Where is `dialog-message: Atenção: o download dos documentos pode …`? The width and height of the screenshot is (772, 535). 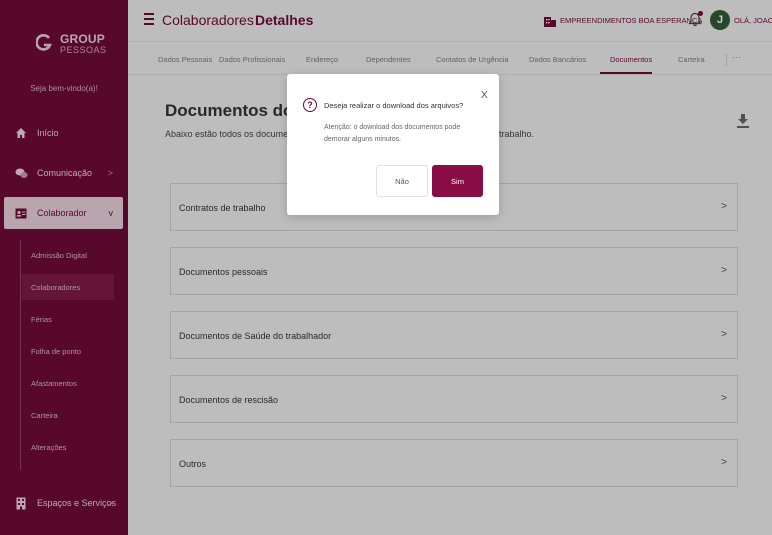 dialog-message: Atenção: o download dos documentos pode … is located at coordinates (392, 133).